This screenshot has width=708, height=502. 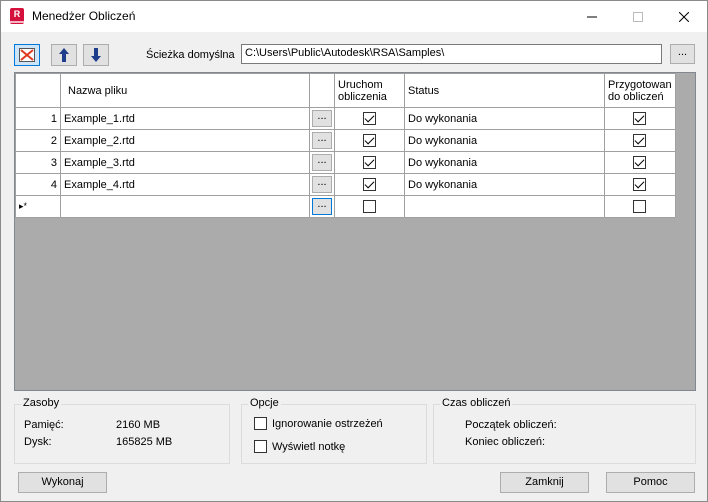 What do you see at coordinates (511, 425) in the screenshot?
I see `calc-start-label: Początek obliczeń:` at bounding box center [511, 425].